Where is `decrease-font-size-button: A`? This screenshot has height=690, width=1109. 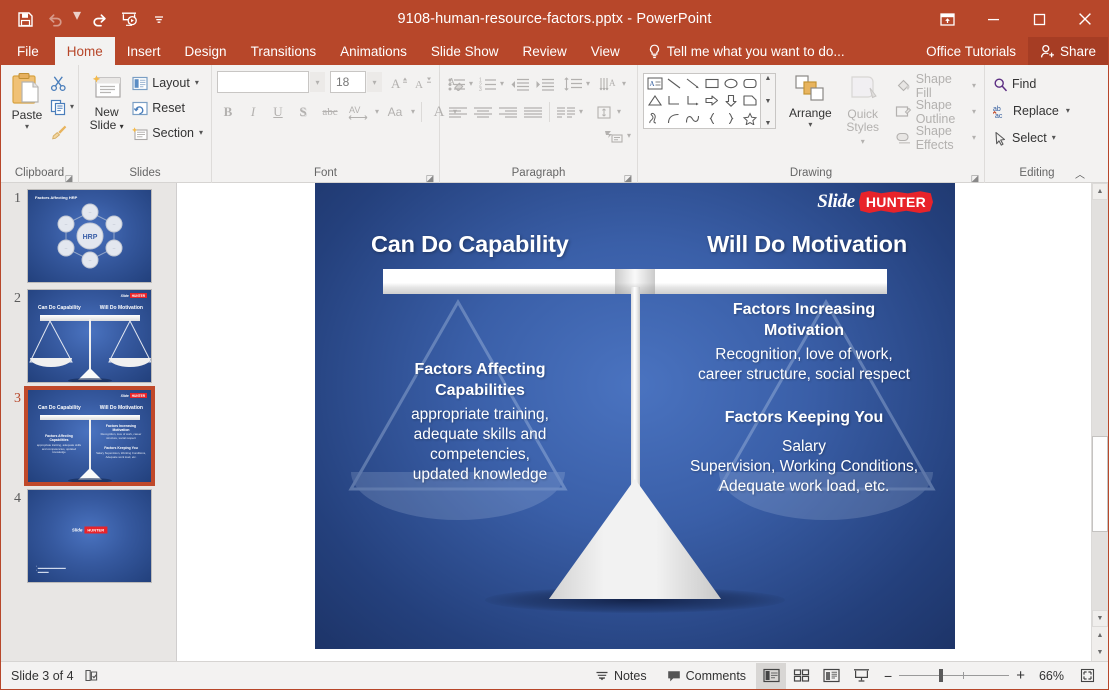 decrease-font-size-button: A is located at coordinates (423, 82).